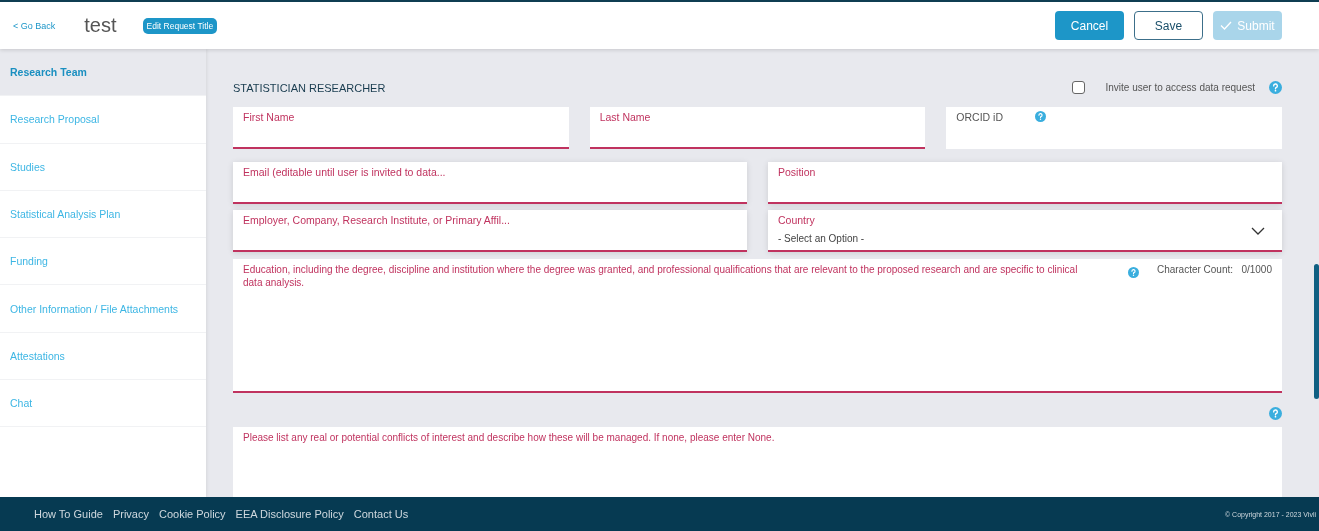 The height and width of the screenshot is (531, 1319). Describe the element at coordinates (269, 117) in the screenshot. I see `field-label: First Name` at that location.